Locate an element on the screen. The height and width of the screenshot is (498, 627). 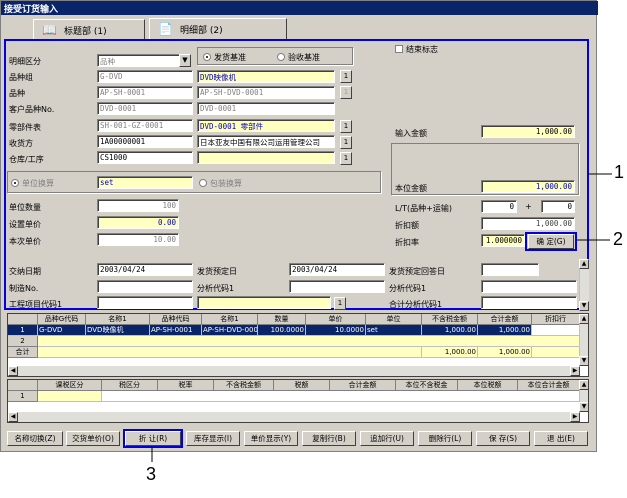
save-button: 保 存(S) is located at coordinates (503, 438).